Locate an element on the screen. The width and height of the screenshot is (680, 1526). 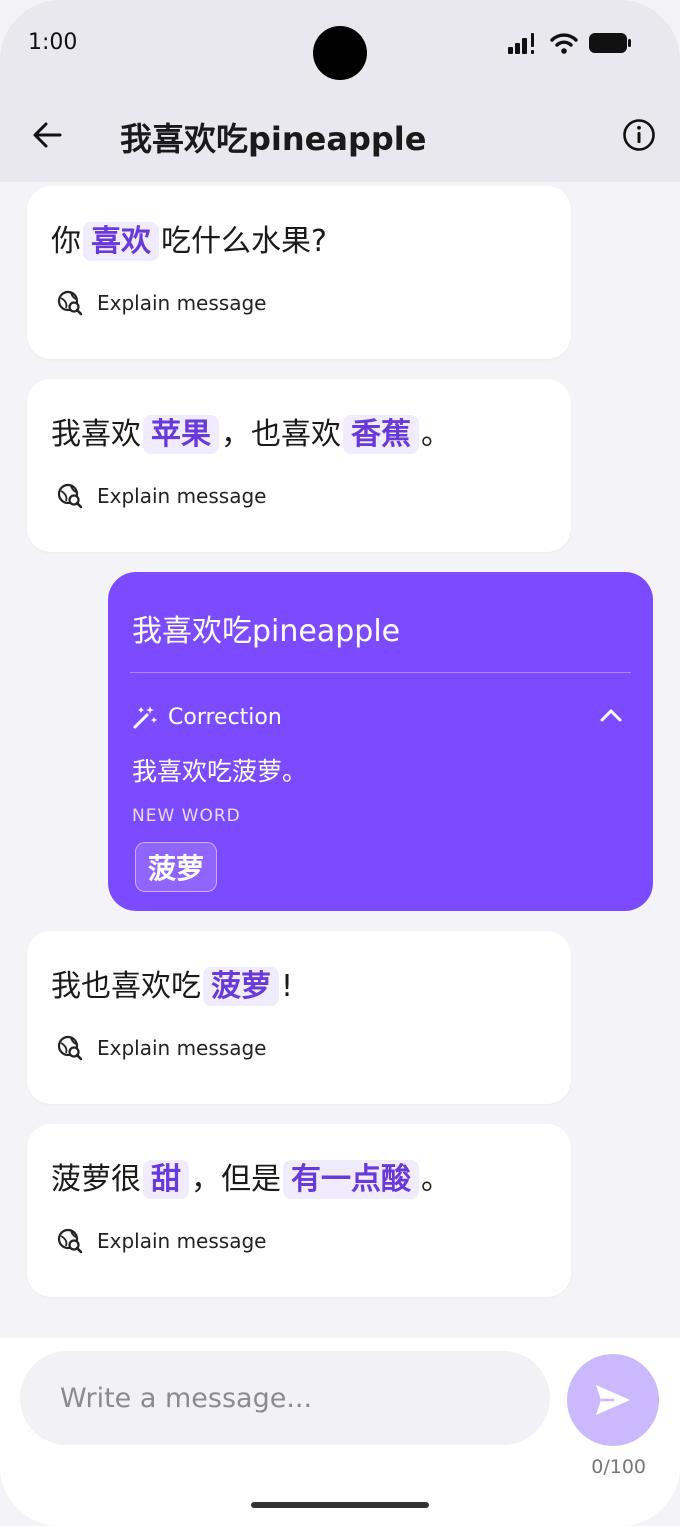
assistant-message: 菠萝很甜，但是 有一点酸。 Explain message is located at coordinates (299, 1210).